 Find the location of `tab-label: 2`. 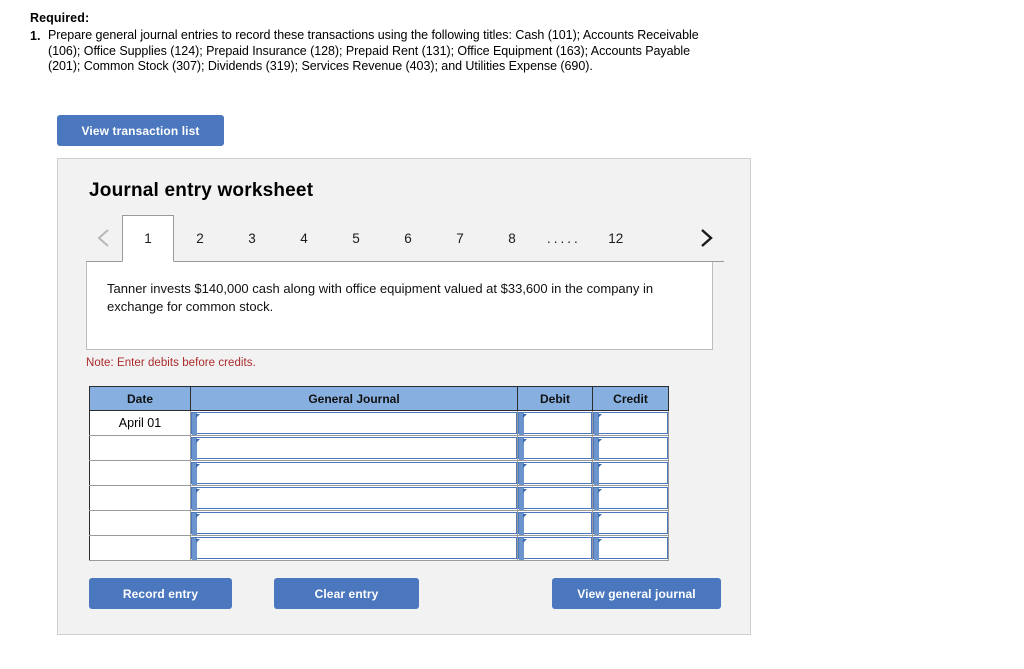

tab-label: 2 is located at coordinates (200, 238).